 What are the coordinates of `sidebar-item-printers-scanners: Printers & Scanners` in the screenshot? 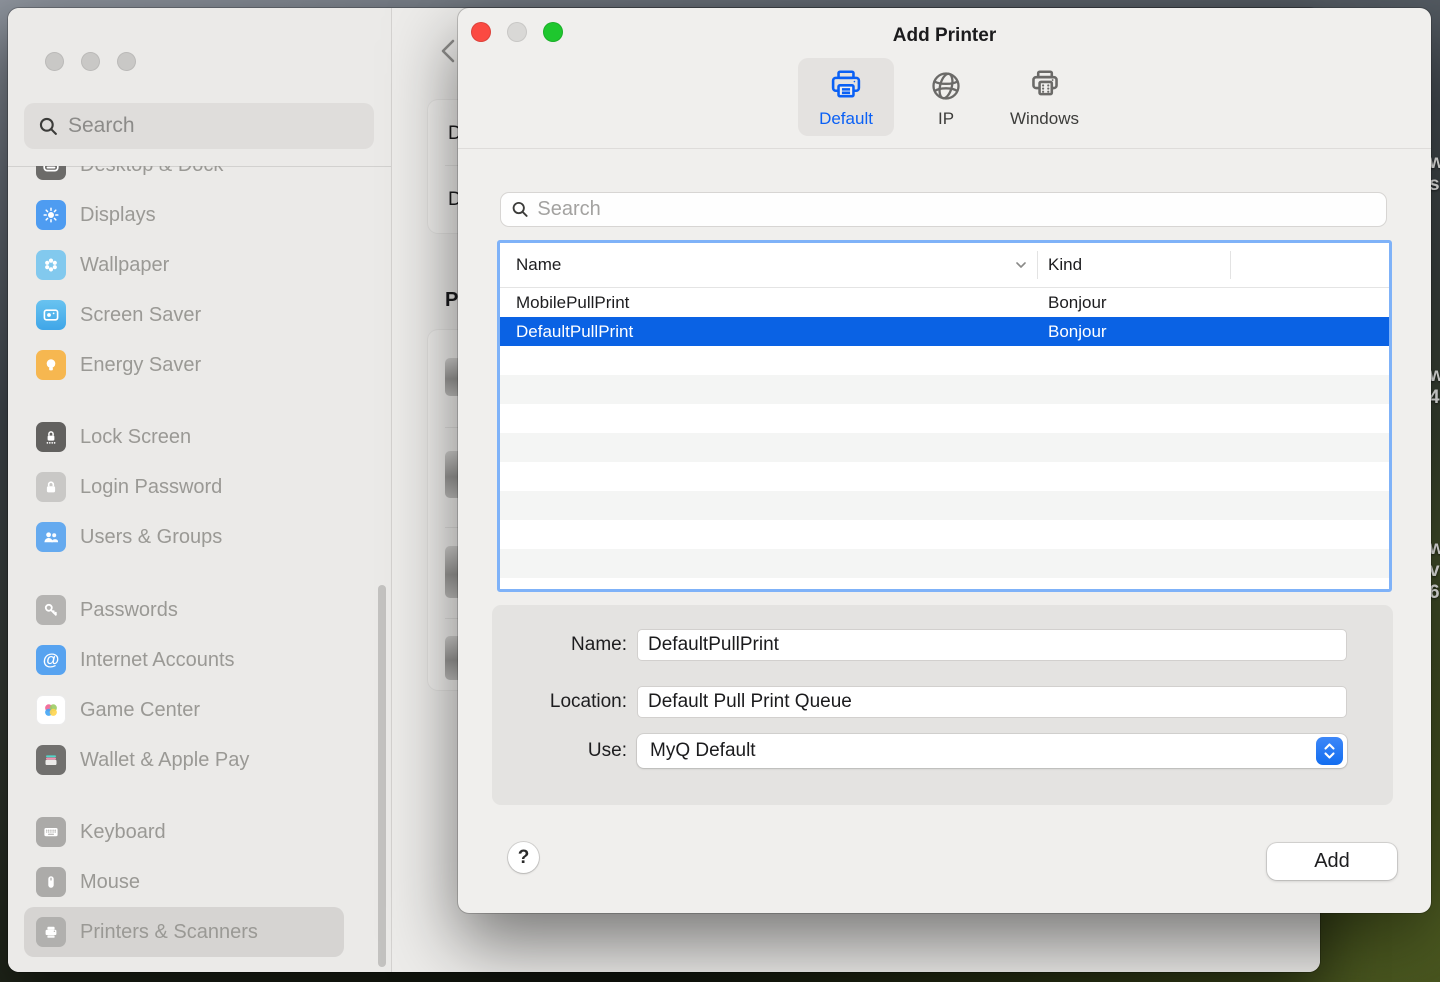 It's located at (184, 932).